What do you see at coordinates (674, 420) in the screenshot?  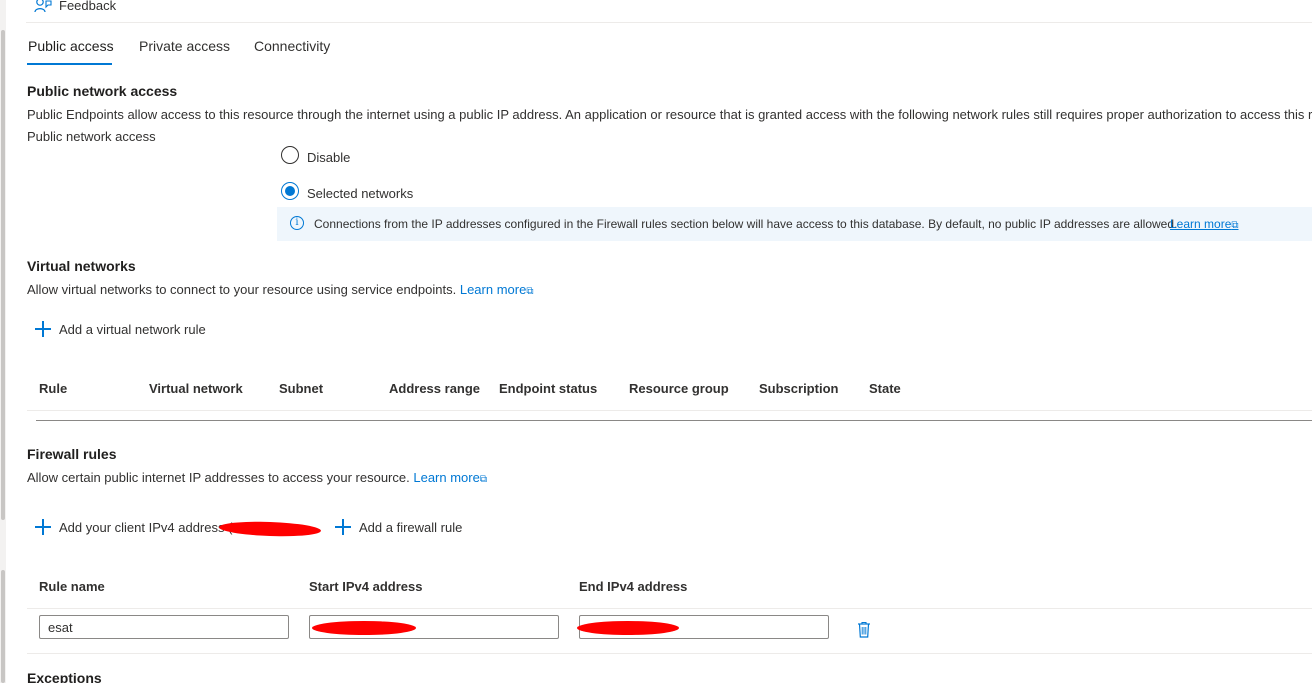 I see `vnet-table-scrollbar` at bounding box center [674, 420].